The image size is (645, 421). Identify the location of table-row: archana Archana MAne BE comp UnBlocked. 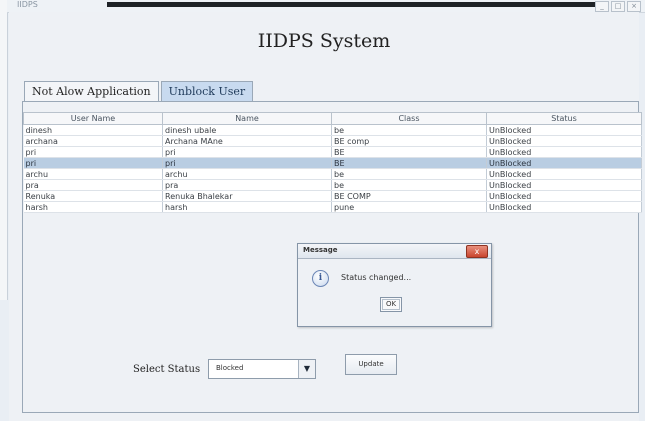
(332, 141).